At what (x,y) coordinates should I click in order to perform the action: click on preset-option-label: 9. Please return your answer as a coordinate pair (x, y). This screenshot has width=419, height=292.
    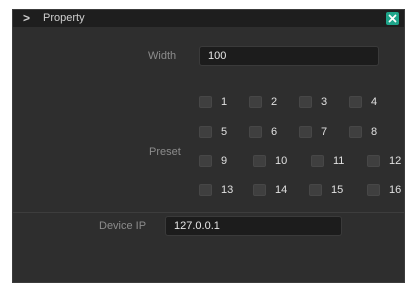
    Looking at the image, I should click on (224, 161).